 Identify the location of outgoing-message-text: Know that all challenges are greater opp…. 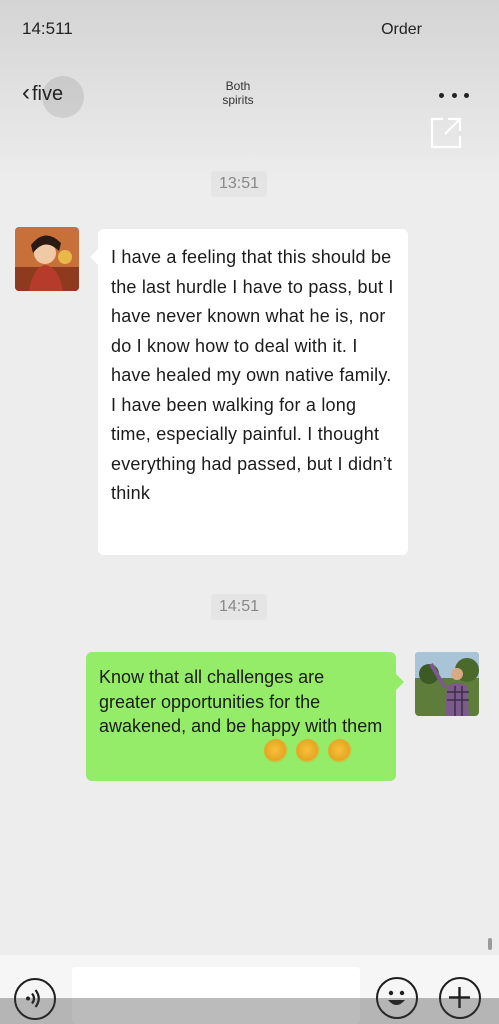
(241, 701).